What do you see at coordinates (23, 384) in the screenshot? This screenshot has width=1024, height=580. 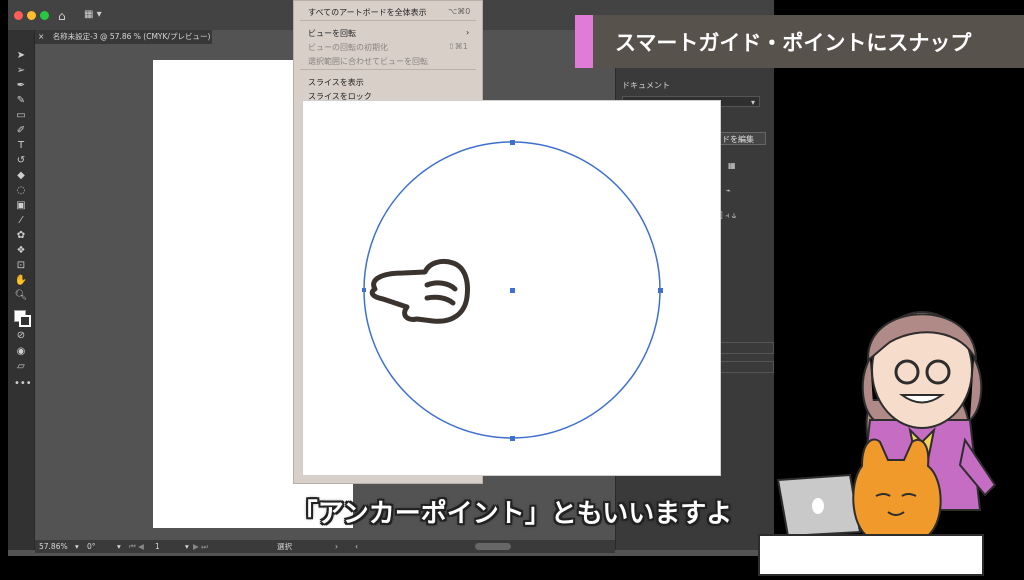 I see `more-tools-icon: •••` at bounding box center [23, 384].